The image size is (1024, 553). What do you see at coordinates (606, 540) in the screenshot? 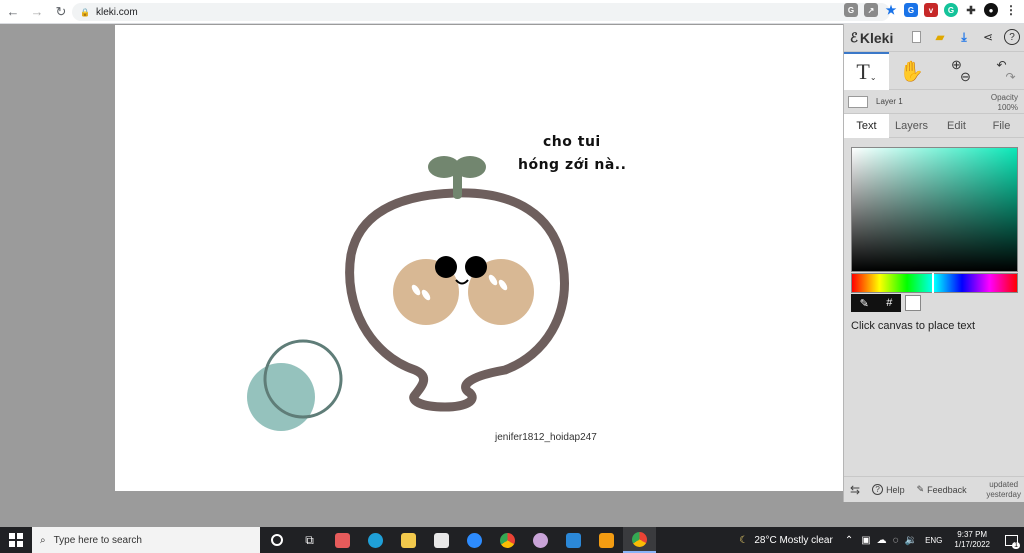
I see `app-orange-icon` at bounding box center [606, 540].